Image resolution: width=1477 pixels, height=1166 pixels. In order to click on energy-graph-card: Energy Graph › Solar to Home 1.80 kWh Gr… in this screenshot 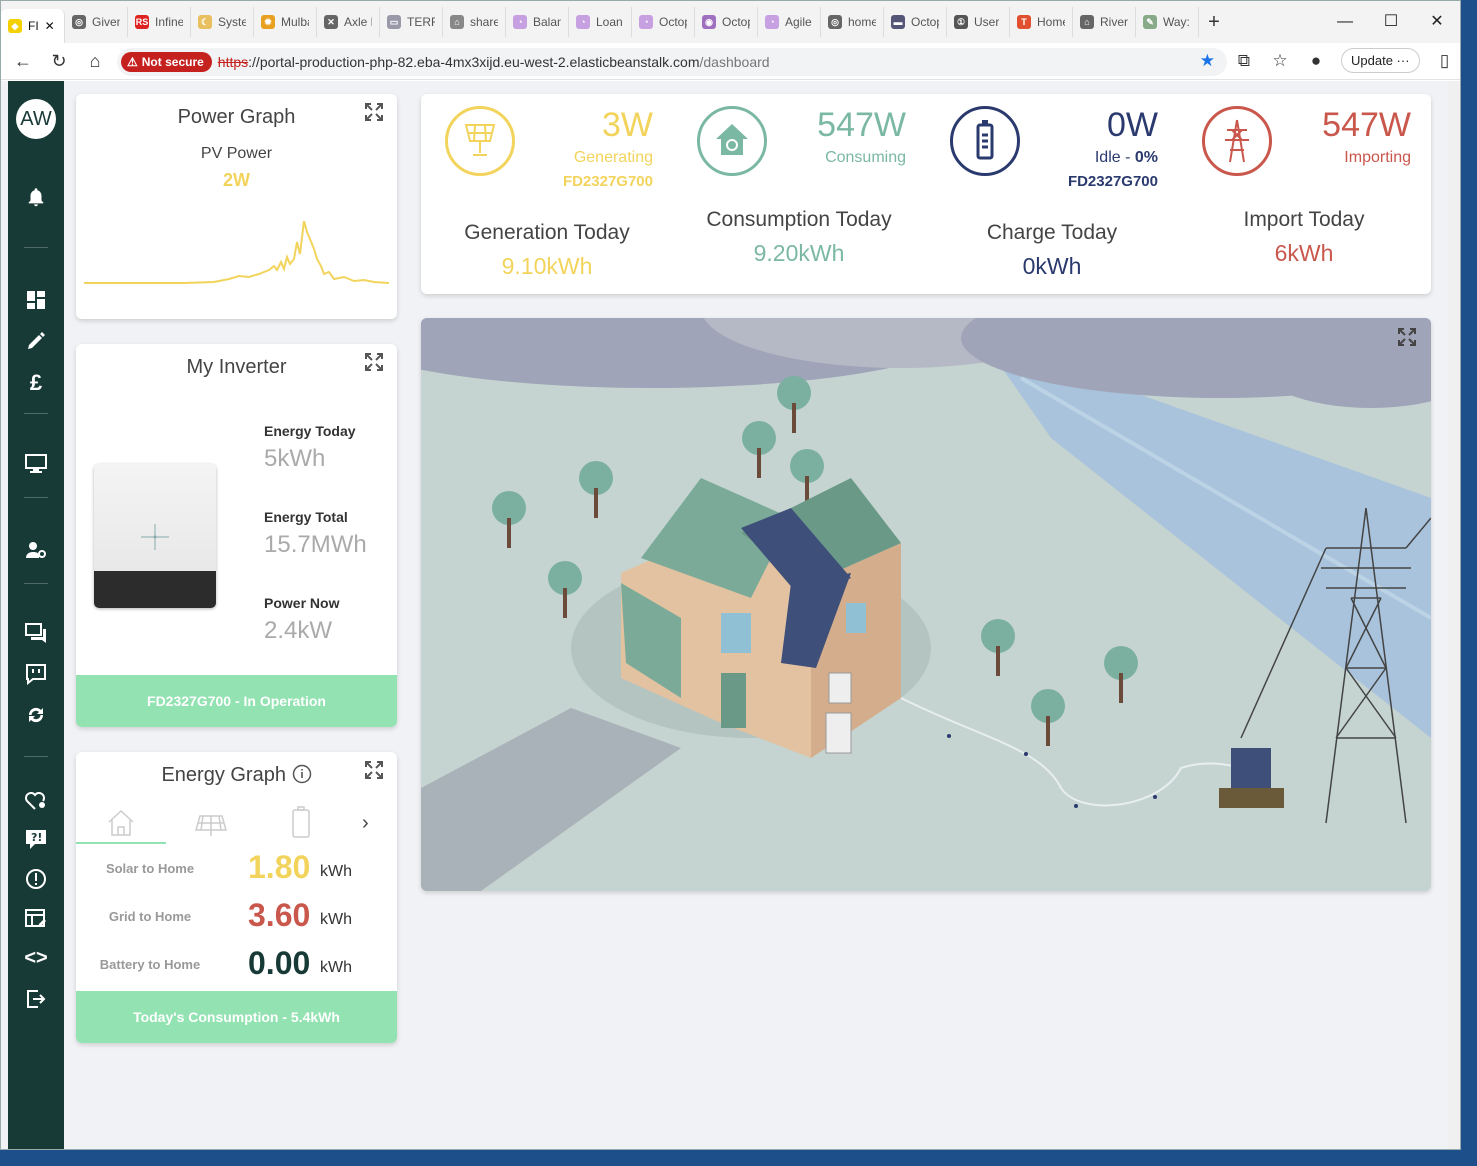, I will do `click(236, 897)`.